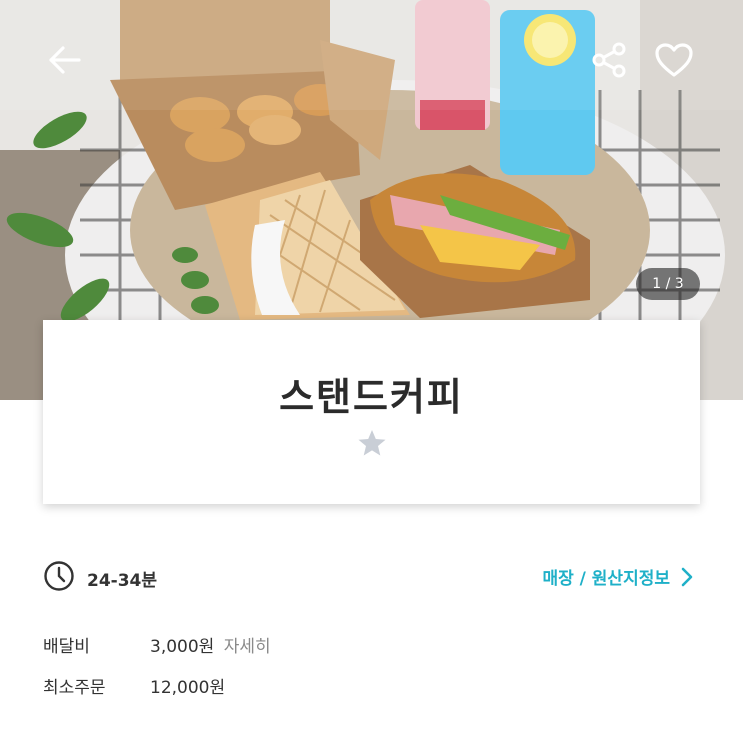 This screenshot has width=743, height=732. What do you see at coordinates (371, 397) in the screenshot?
I see `store-name: 스탠드커피` at bounding box center [371, 397].